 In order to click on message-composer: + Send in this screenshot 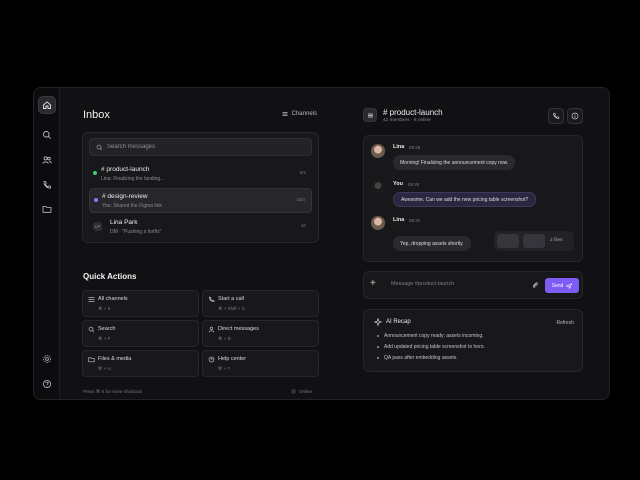, I will do `click(473, 285)`.